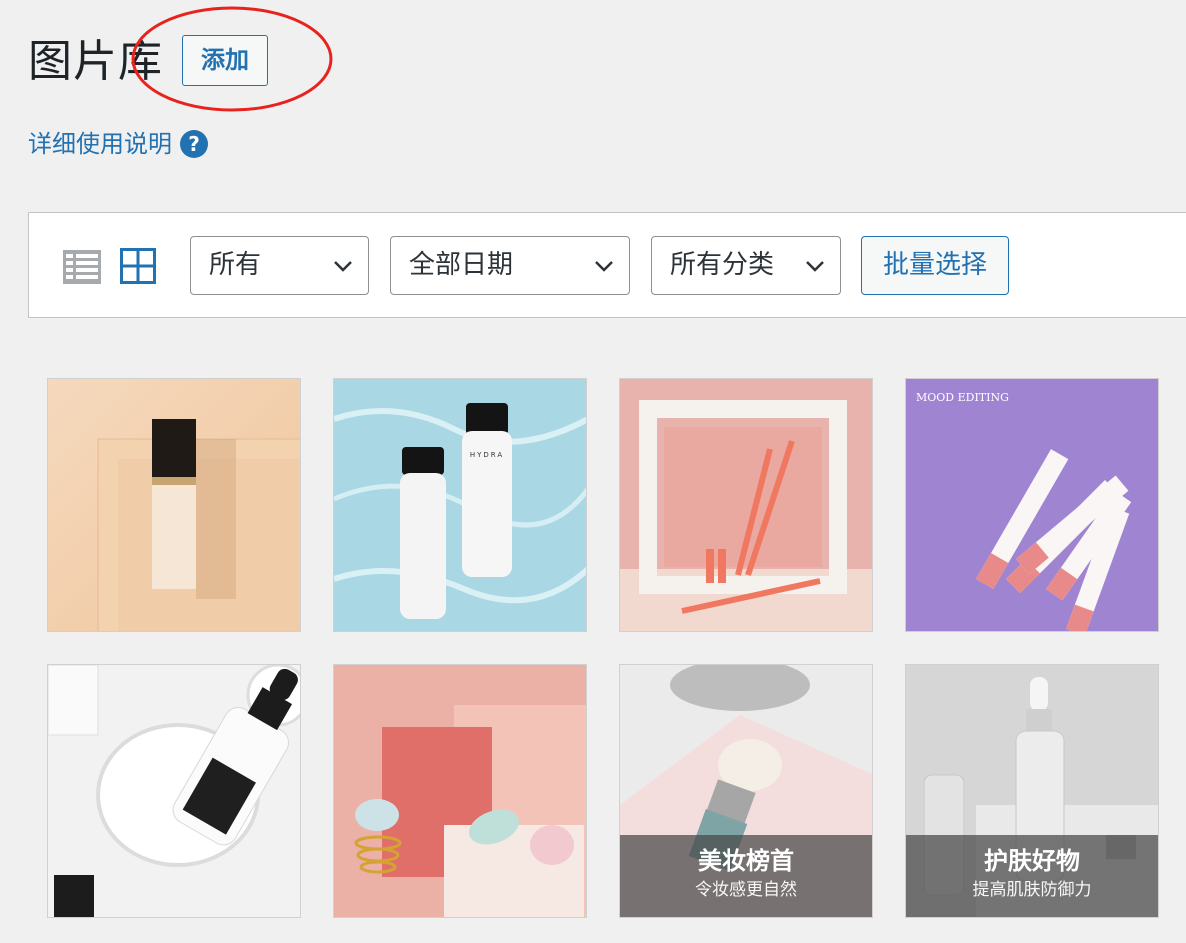  What do you see at coordinates (1032, 876) in the screenshot?
I see `image-caption: 护肤好物 提高肌肤防御力` at bounding box center [1032, 876].